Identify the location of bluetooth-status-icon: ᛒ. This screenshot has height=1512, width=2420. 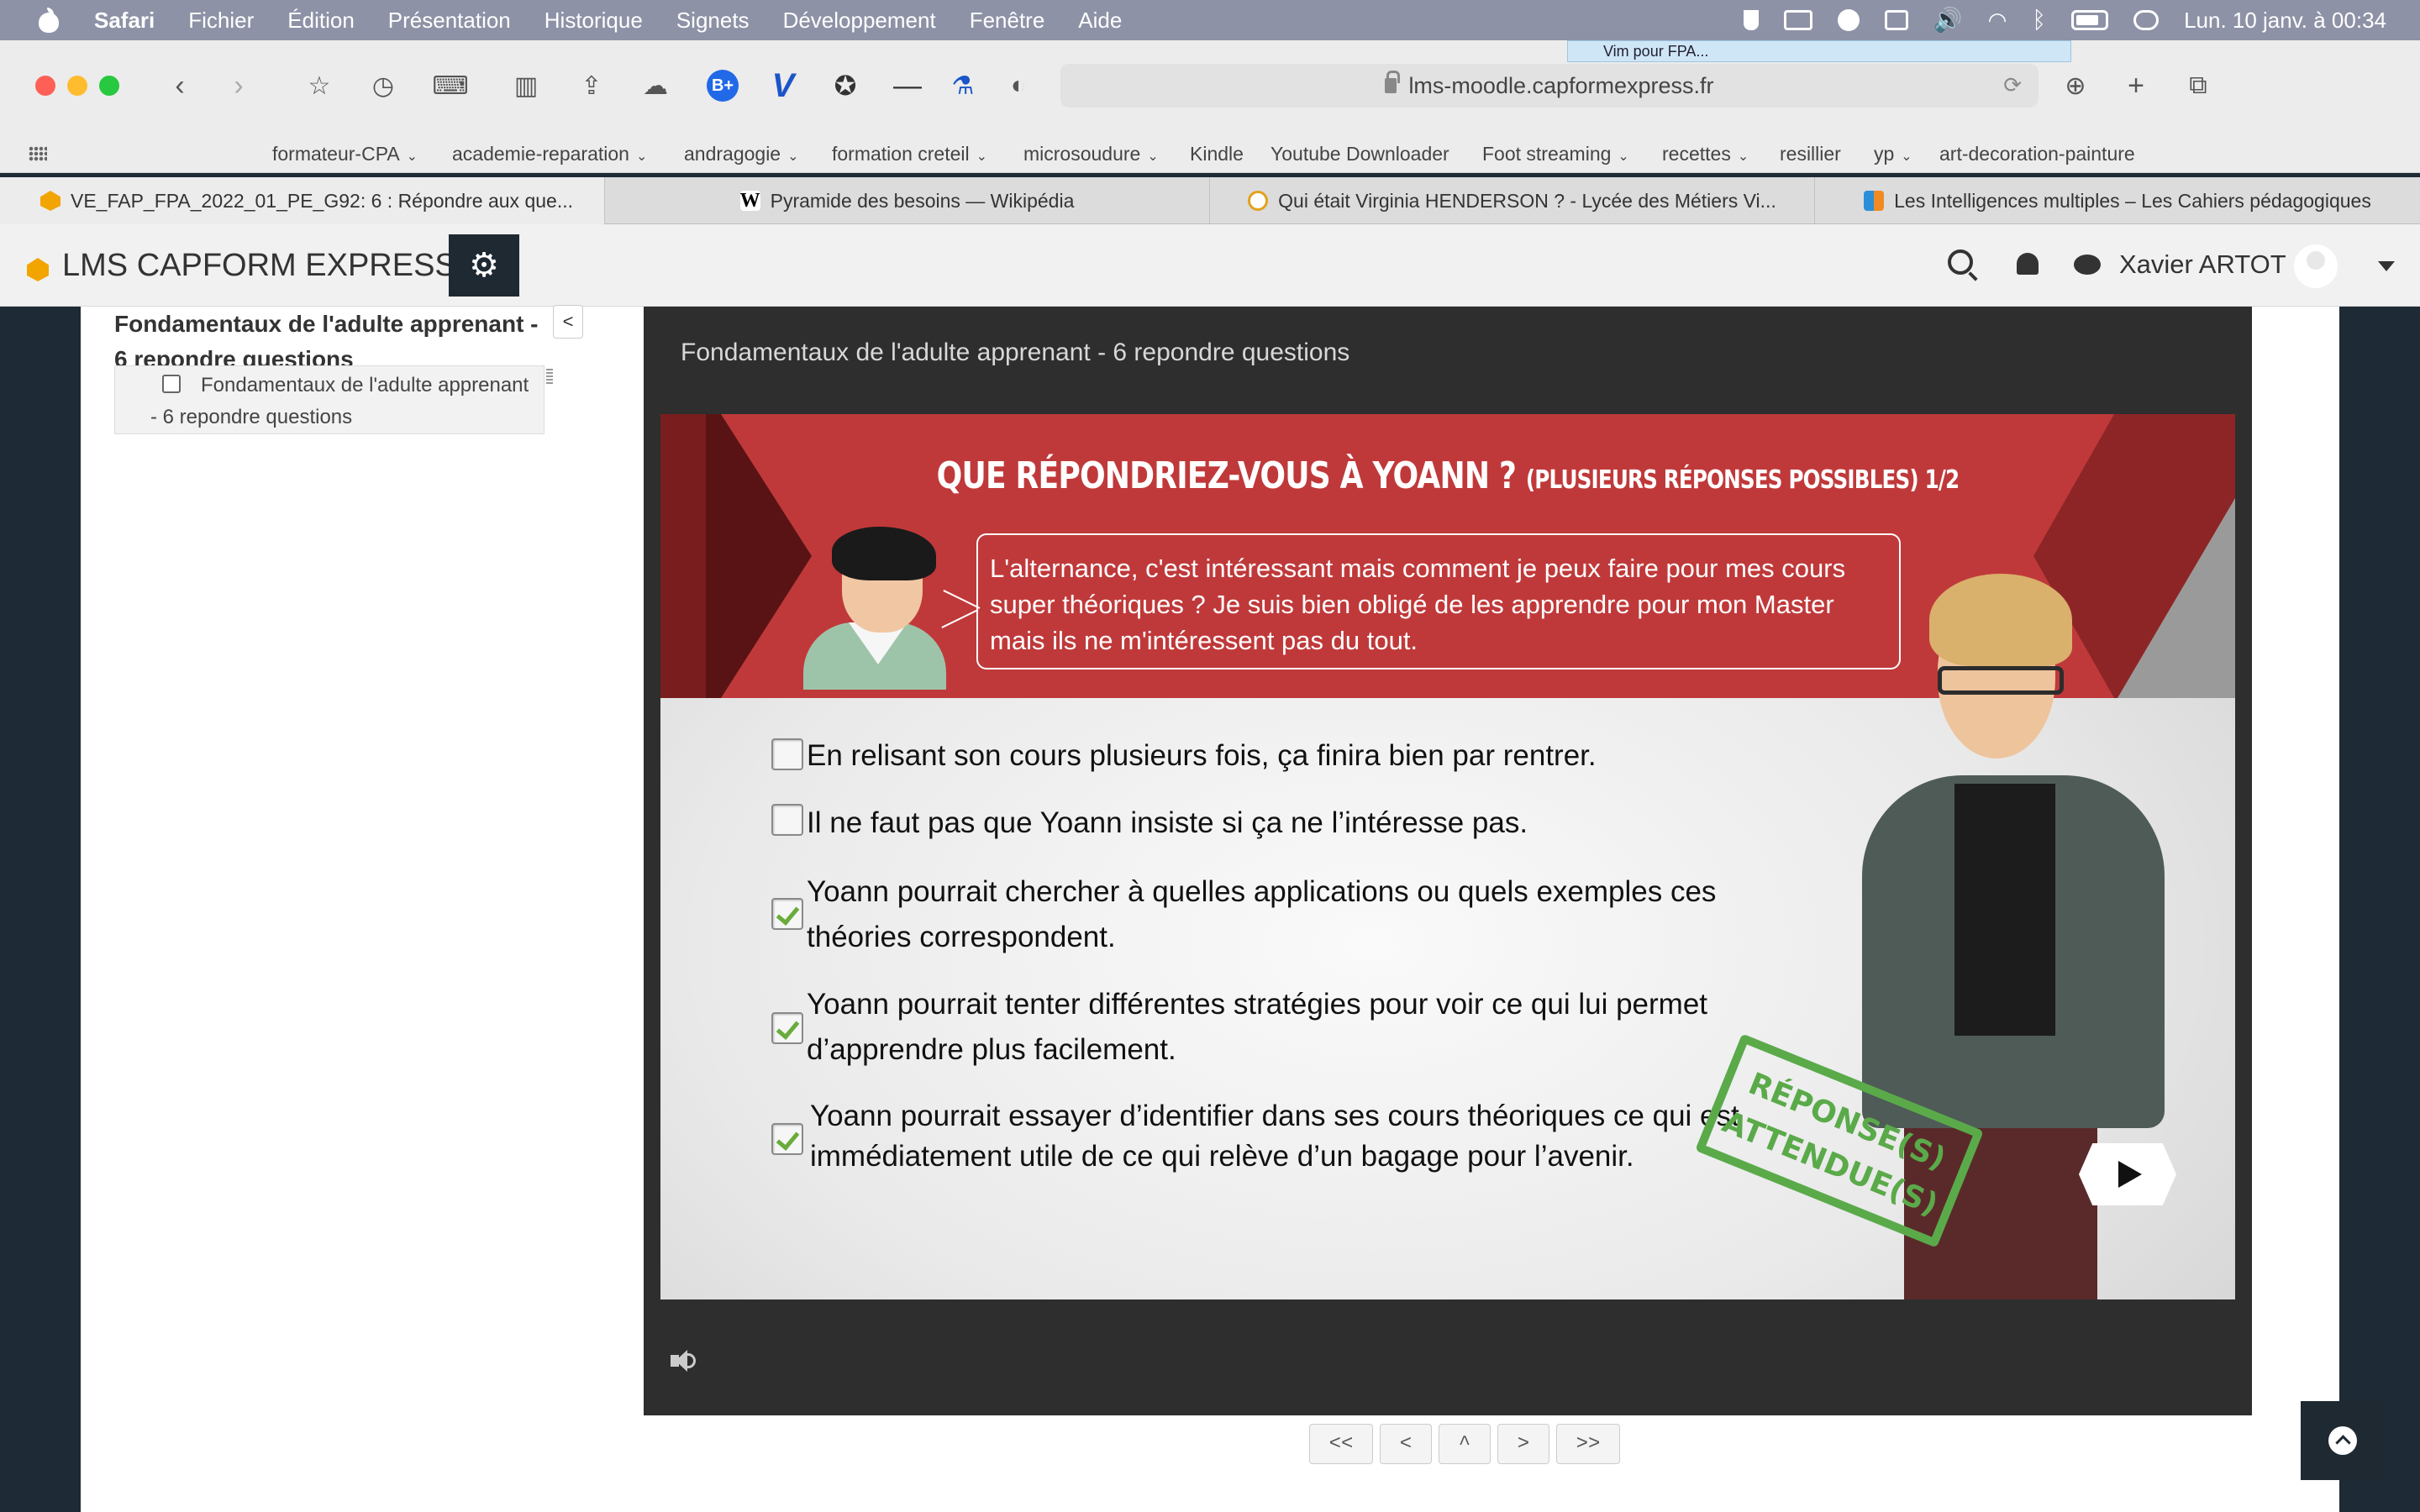
(2039, 20).